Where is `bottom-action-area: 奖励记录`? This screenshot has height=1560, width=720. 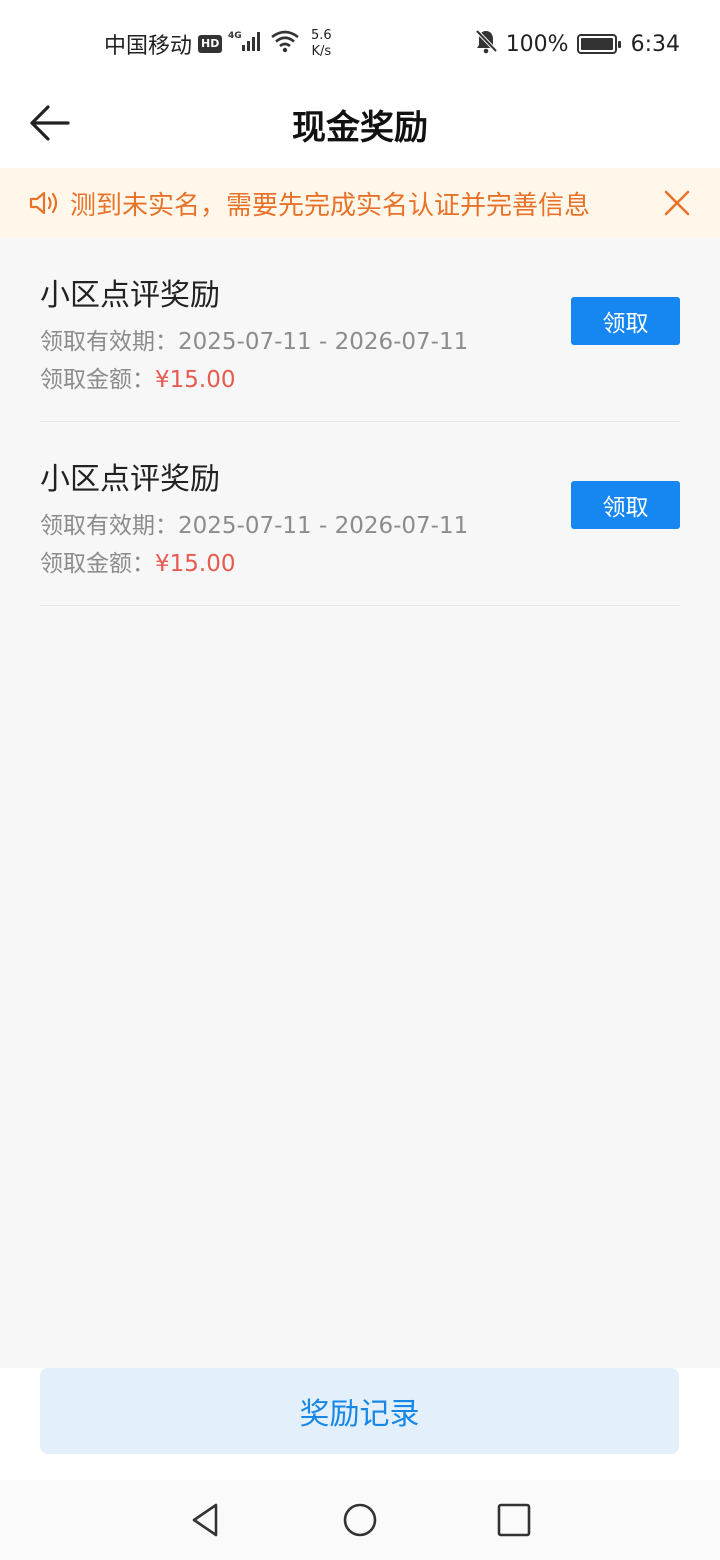 bottom-action-area: 奖励记录 is located at coordinates (360, 1424).